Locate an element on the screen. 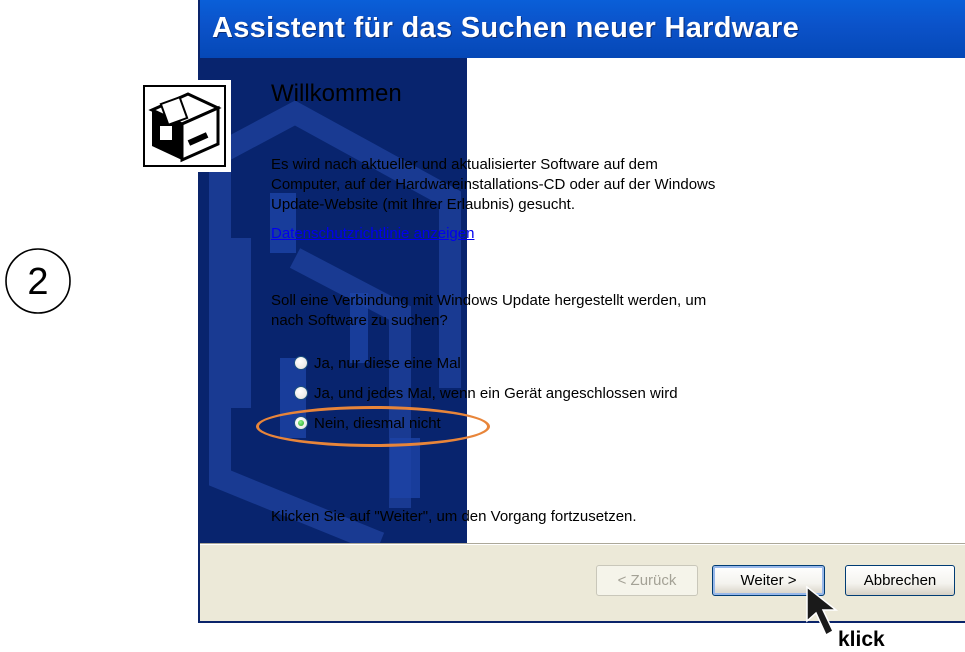 The image size is (965, 652). title-bar: Assistent für das Suchen neuer Hardware is located at coordinates (582, 29).